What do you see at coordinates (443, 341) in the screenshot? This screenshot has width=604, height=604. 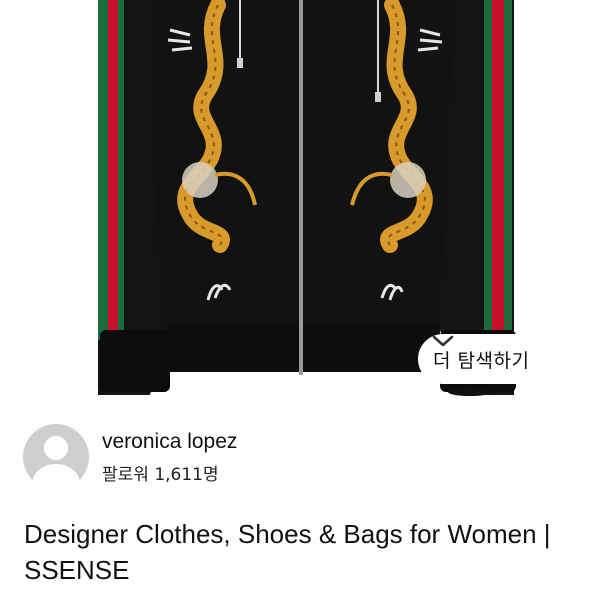 I see `chevron-down-icon` at bounding box center [443, 341].